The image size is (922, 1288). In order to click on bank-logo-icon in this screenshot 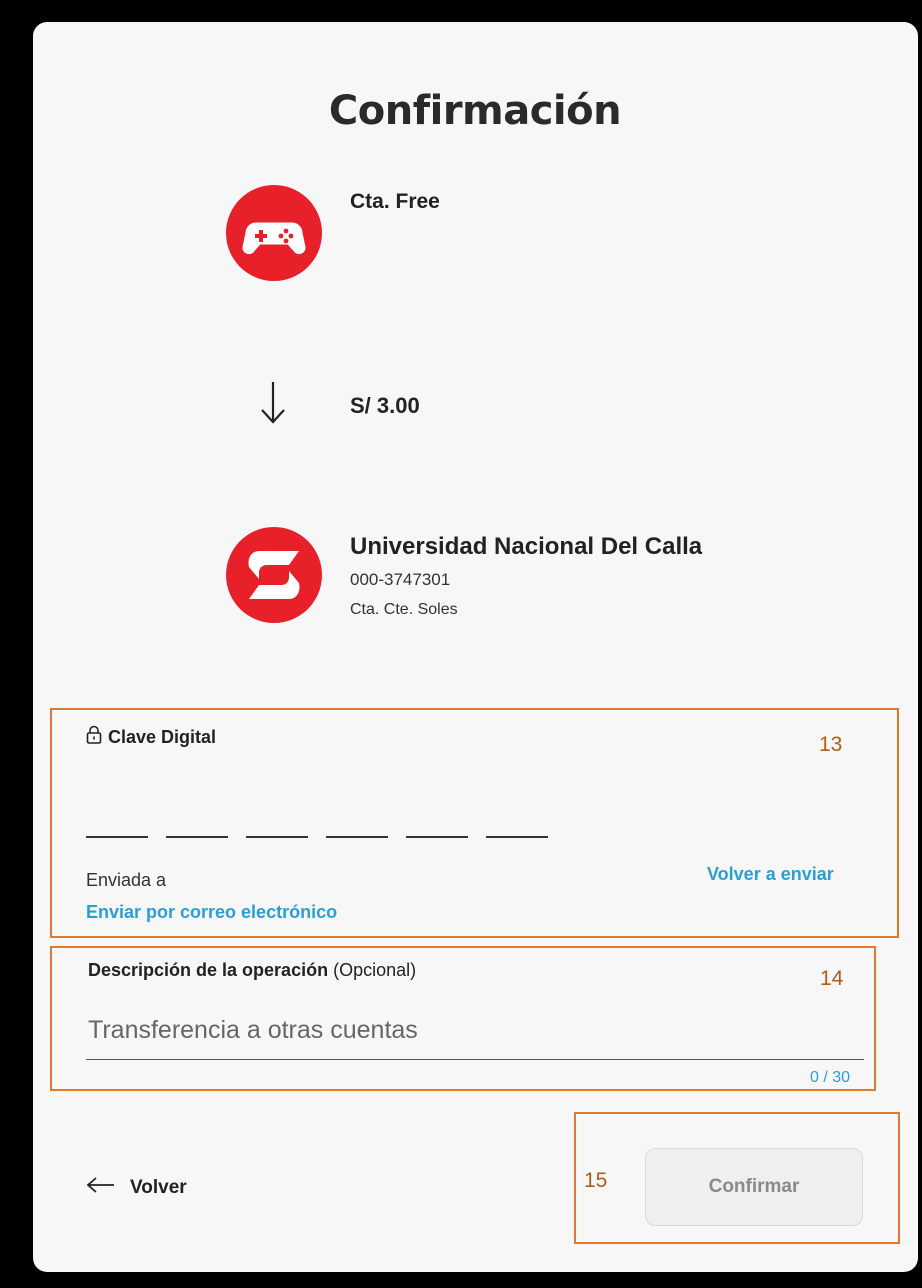, I will do `click(274, 575)`.